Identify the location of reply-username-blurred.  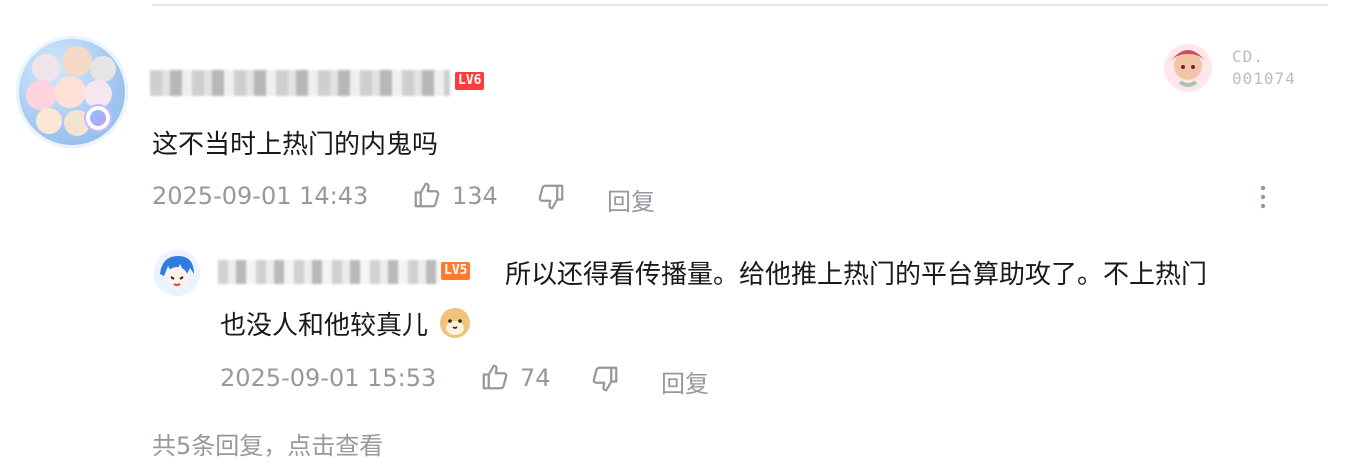
(329, 272).